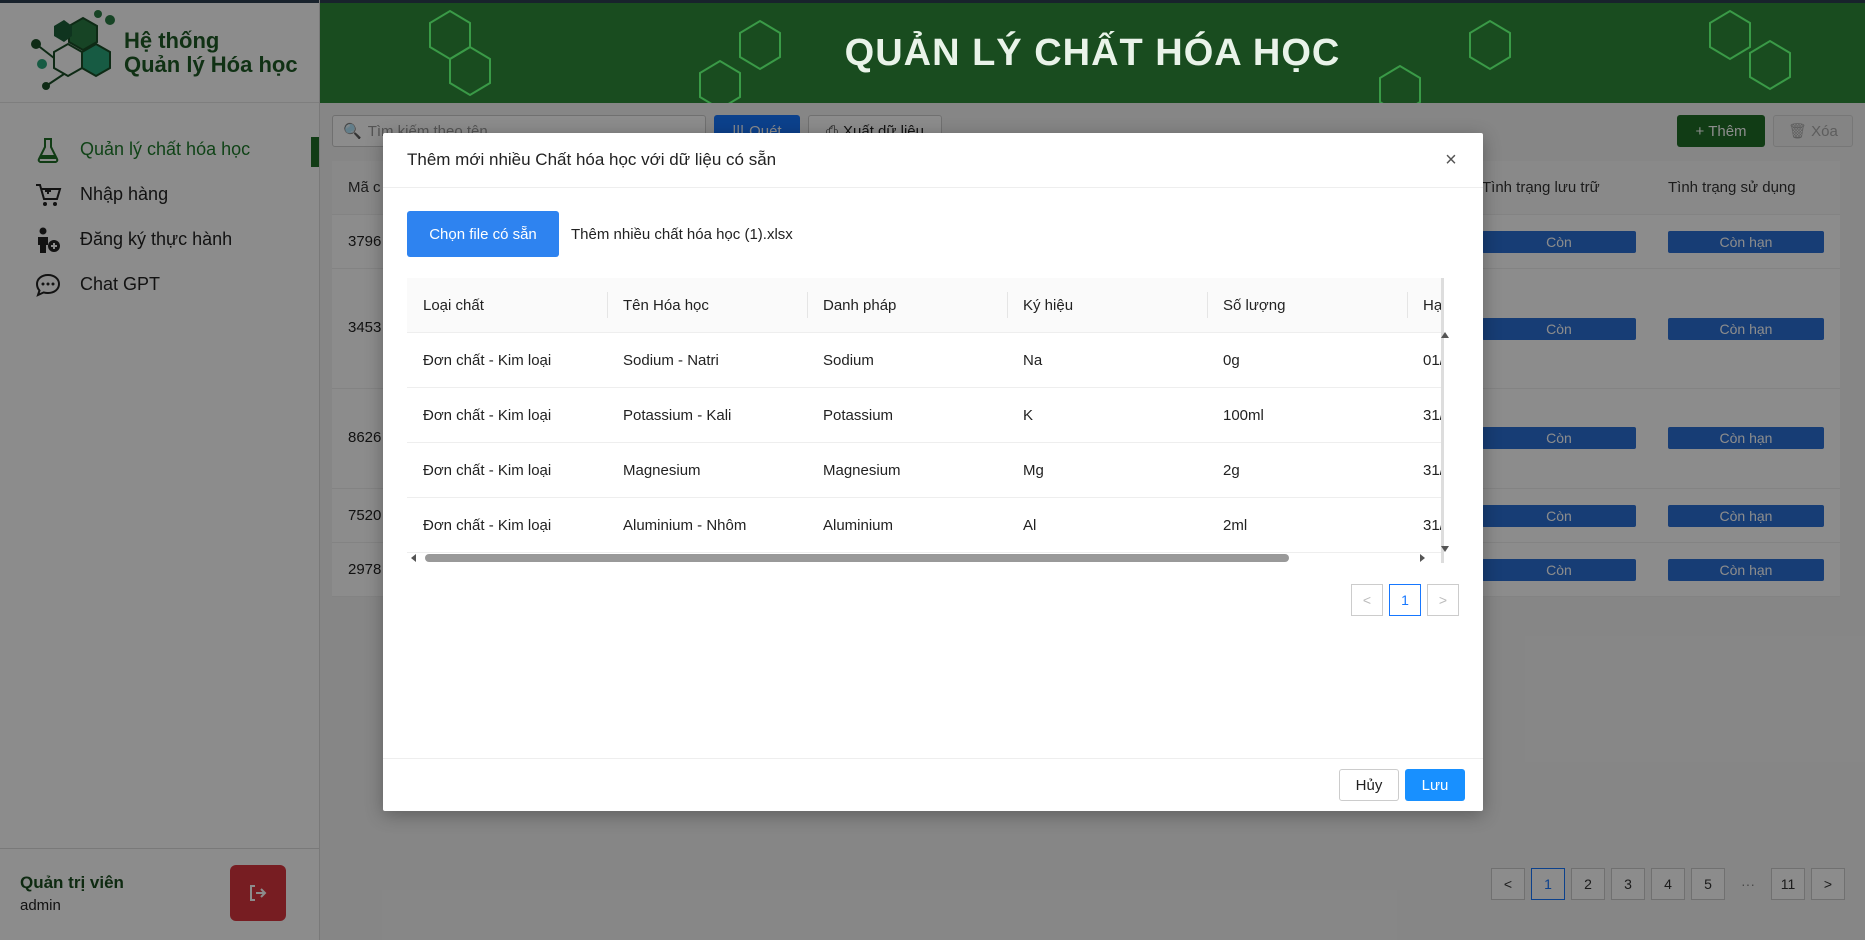 Image resolution: width=1865 pixels, height=940 pixels. What do you see at coordinates (1422, 558) in the screenshot?
I see `scroll-right-icon` at bounding box center [1422, 558].